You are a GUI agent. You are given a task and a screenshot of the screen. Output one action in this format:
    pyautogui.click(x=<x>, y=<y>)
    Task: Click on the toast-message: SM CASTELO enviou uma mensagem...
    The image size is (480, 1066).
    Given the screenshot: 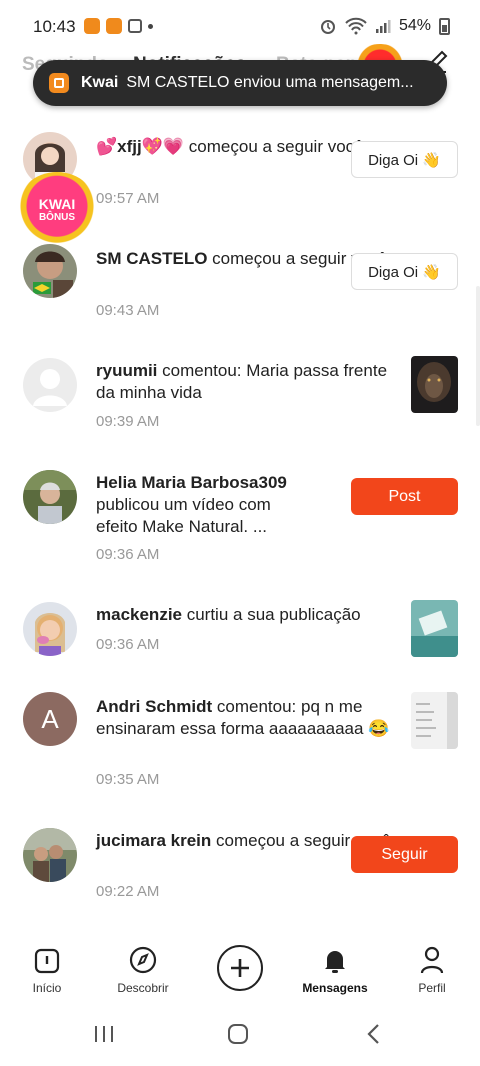 What is the action you would take?
    pyautogui.click(x=270, y=82)
    